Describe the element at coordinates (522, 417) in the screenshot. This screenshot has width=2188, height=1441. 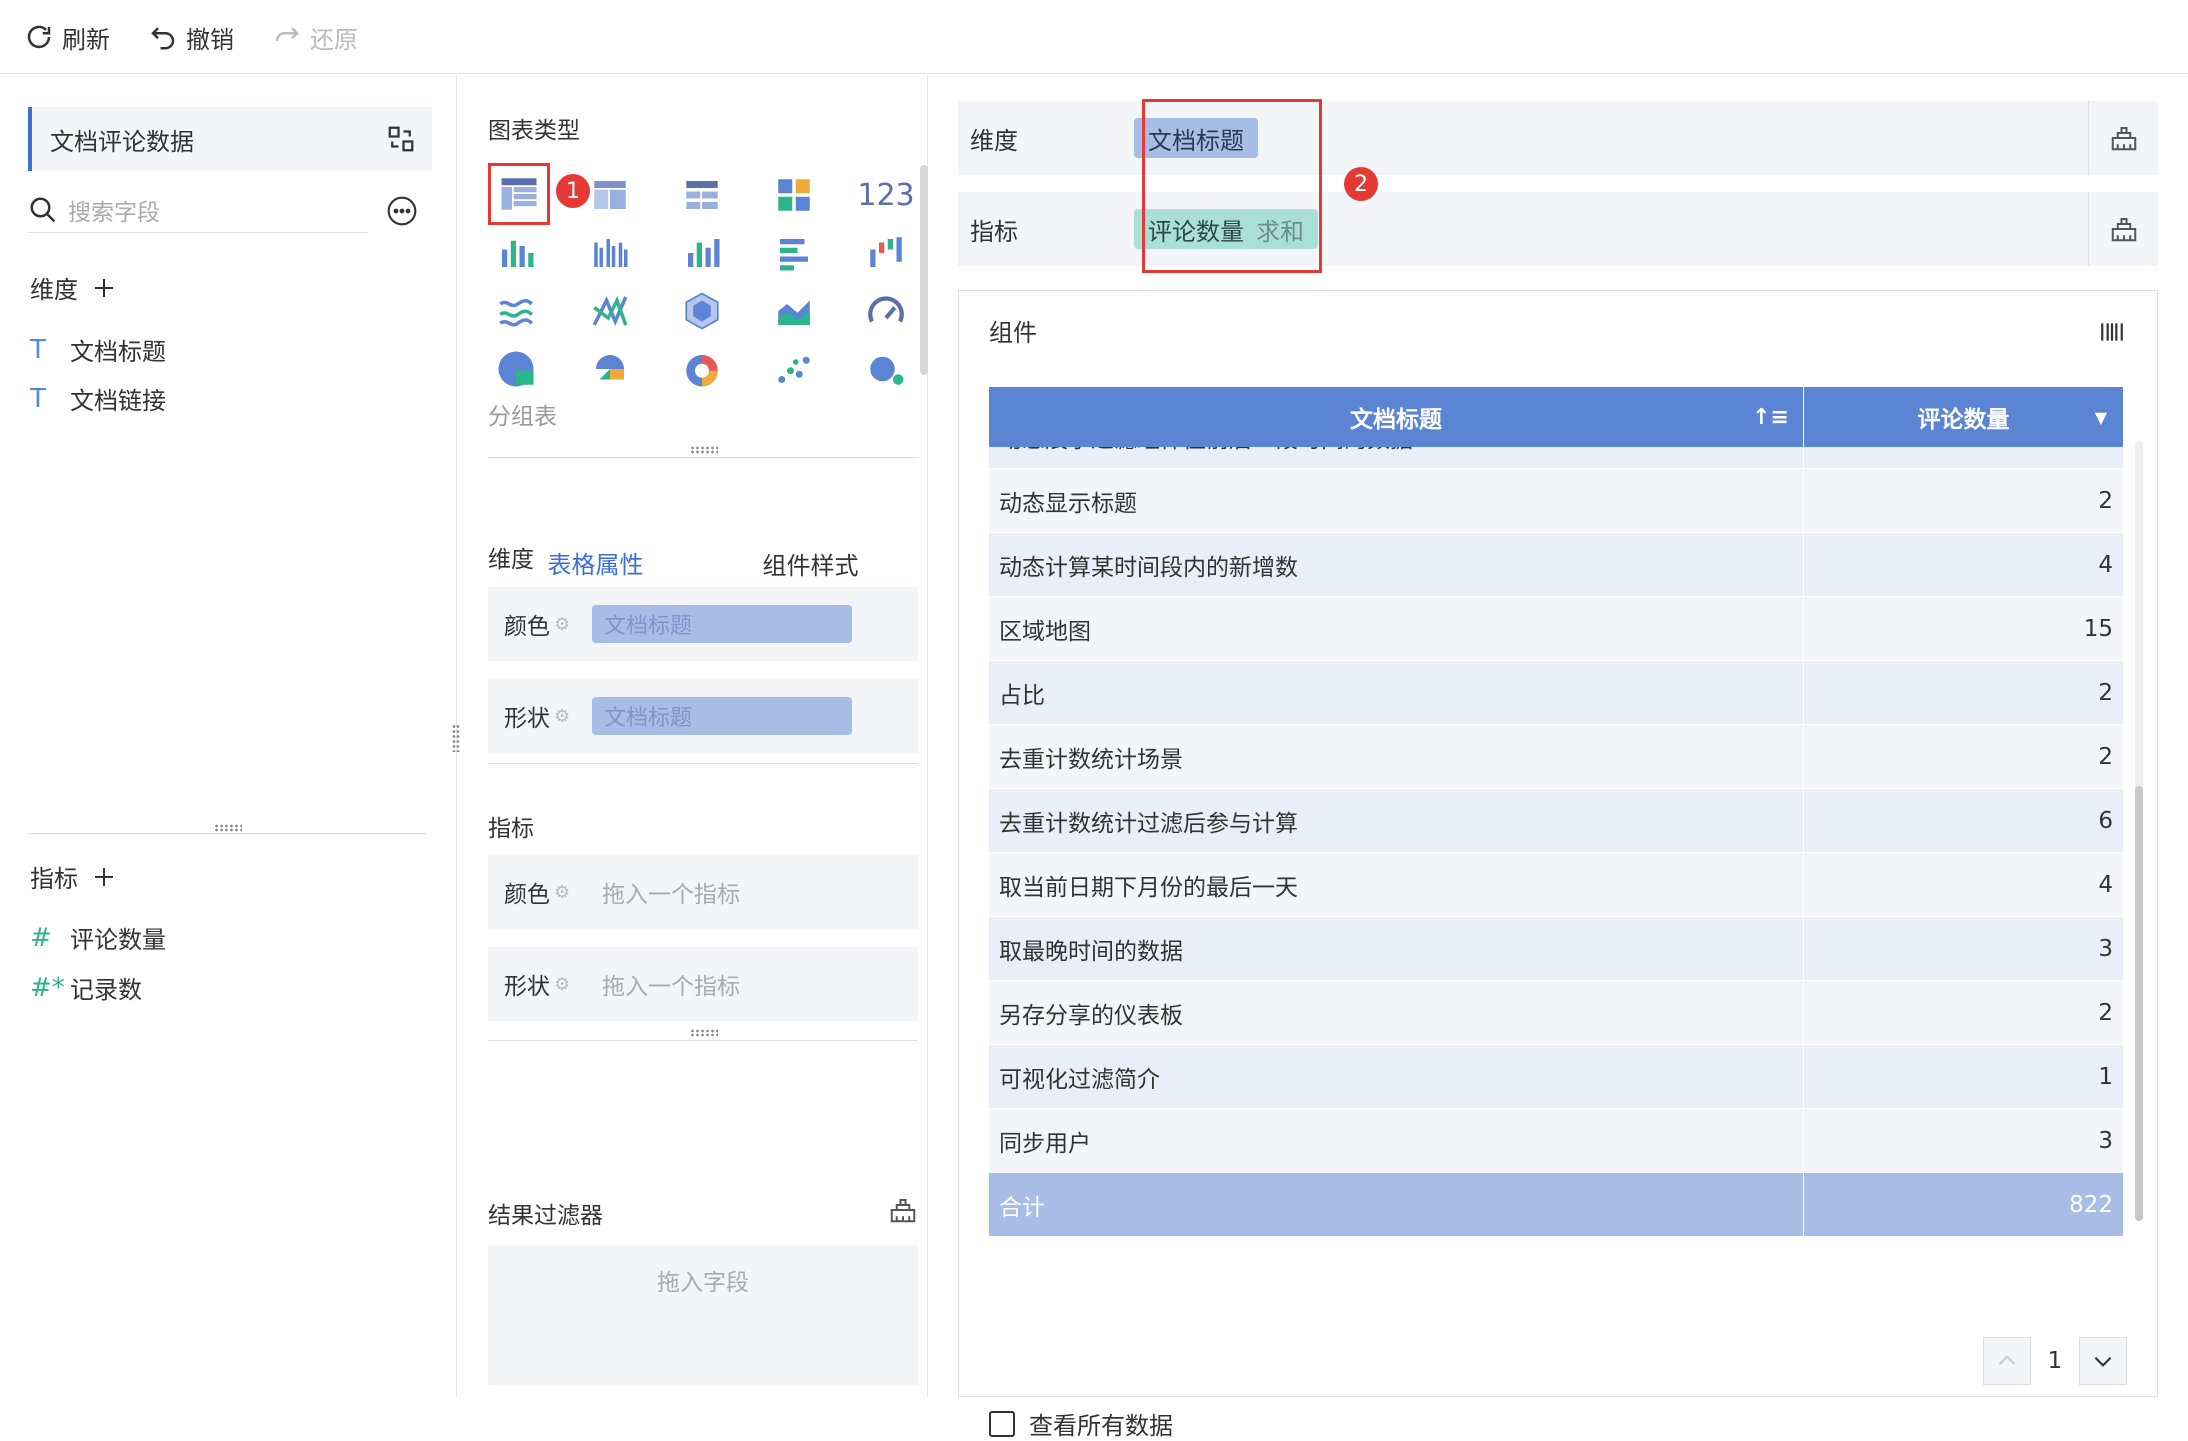
I see `selected-chart-name: 分组表` at that location.